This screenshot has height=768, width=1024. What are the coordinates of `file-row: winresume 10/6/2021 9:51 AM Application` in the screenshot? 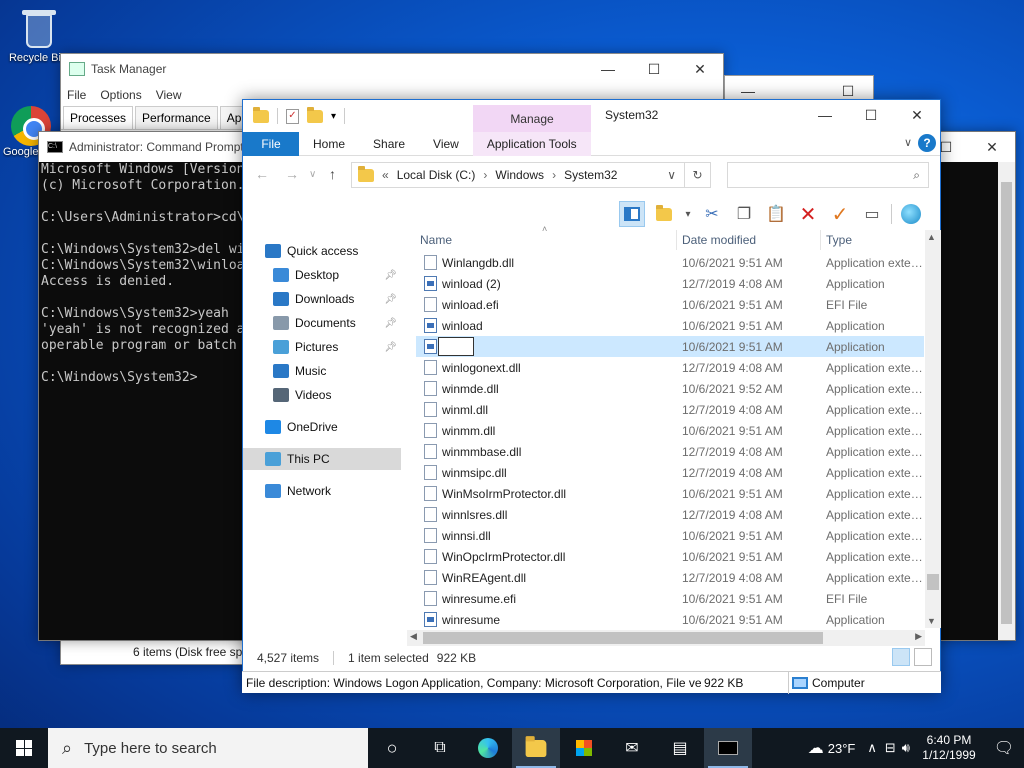 It's located at (670, 619).